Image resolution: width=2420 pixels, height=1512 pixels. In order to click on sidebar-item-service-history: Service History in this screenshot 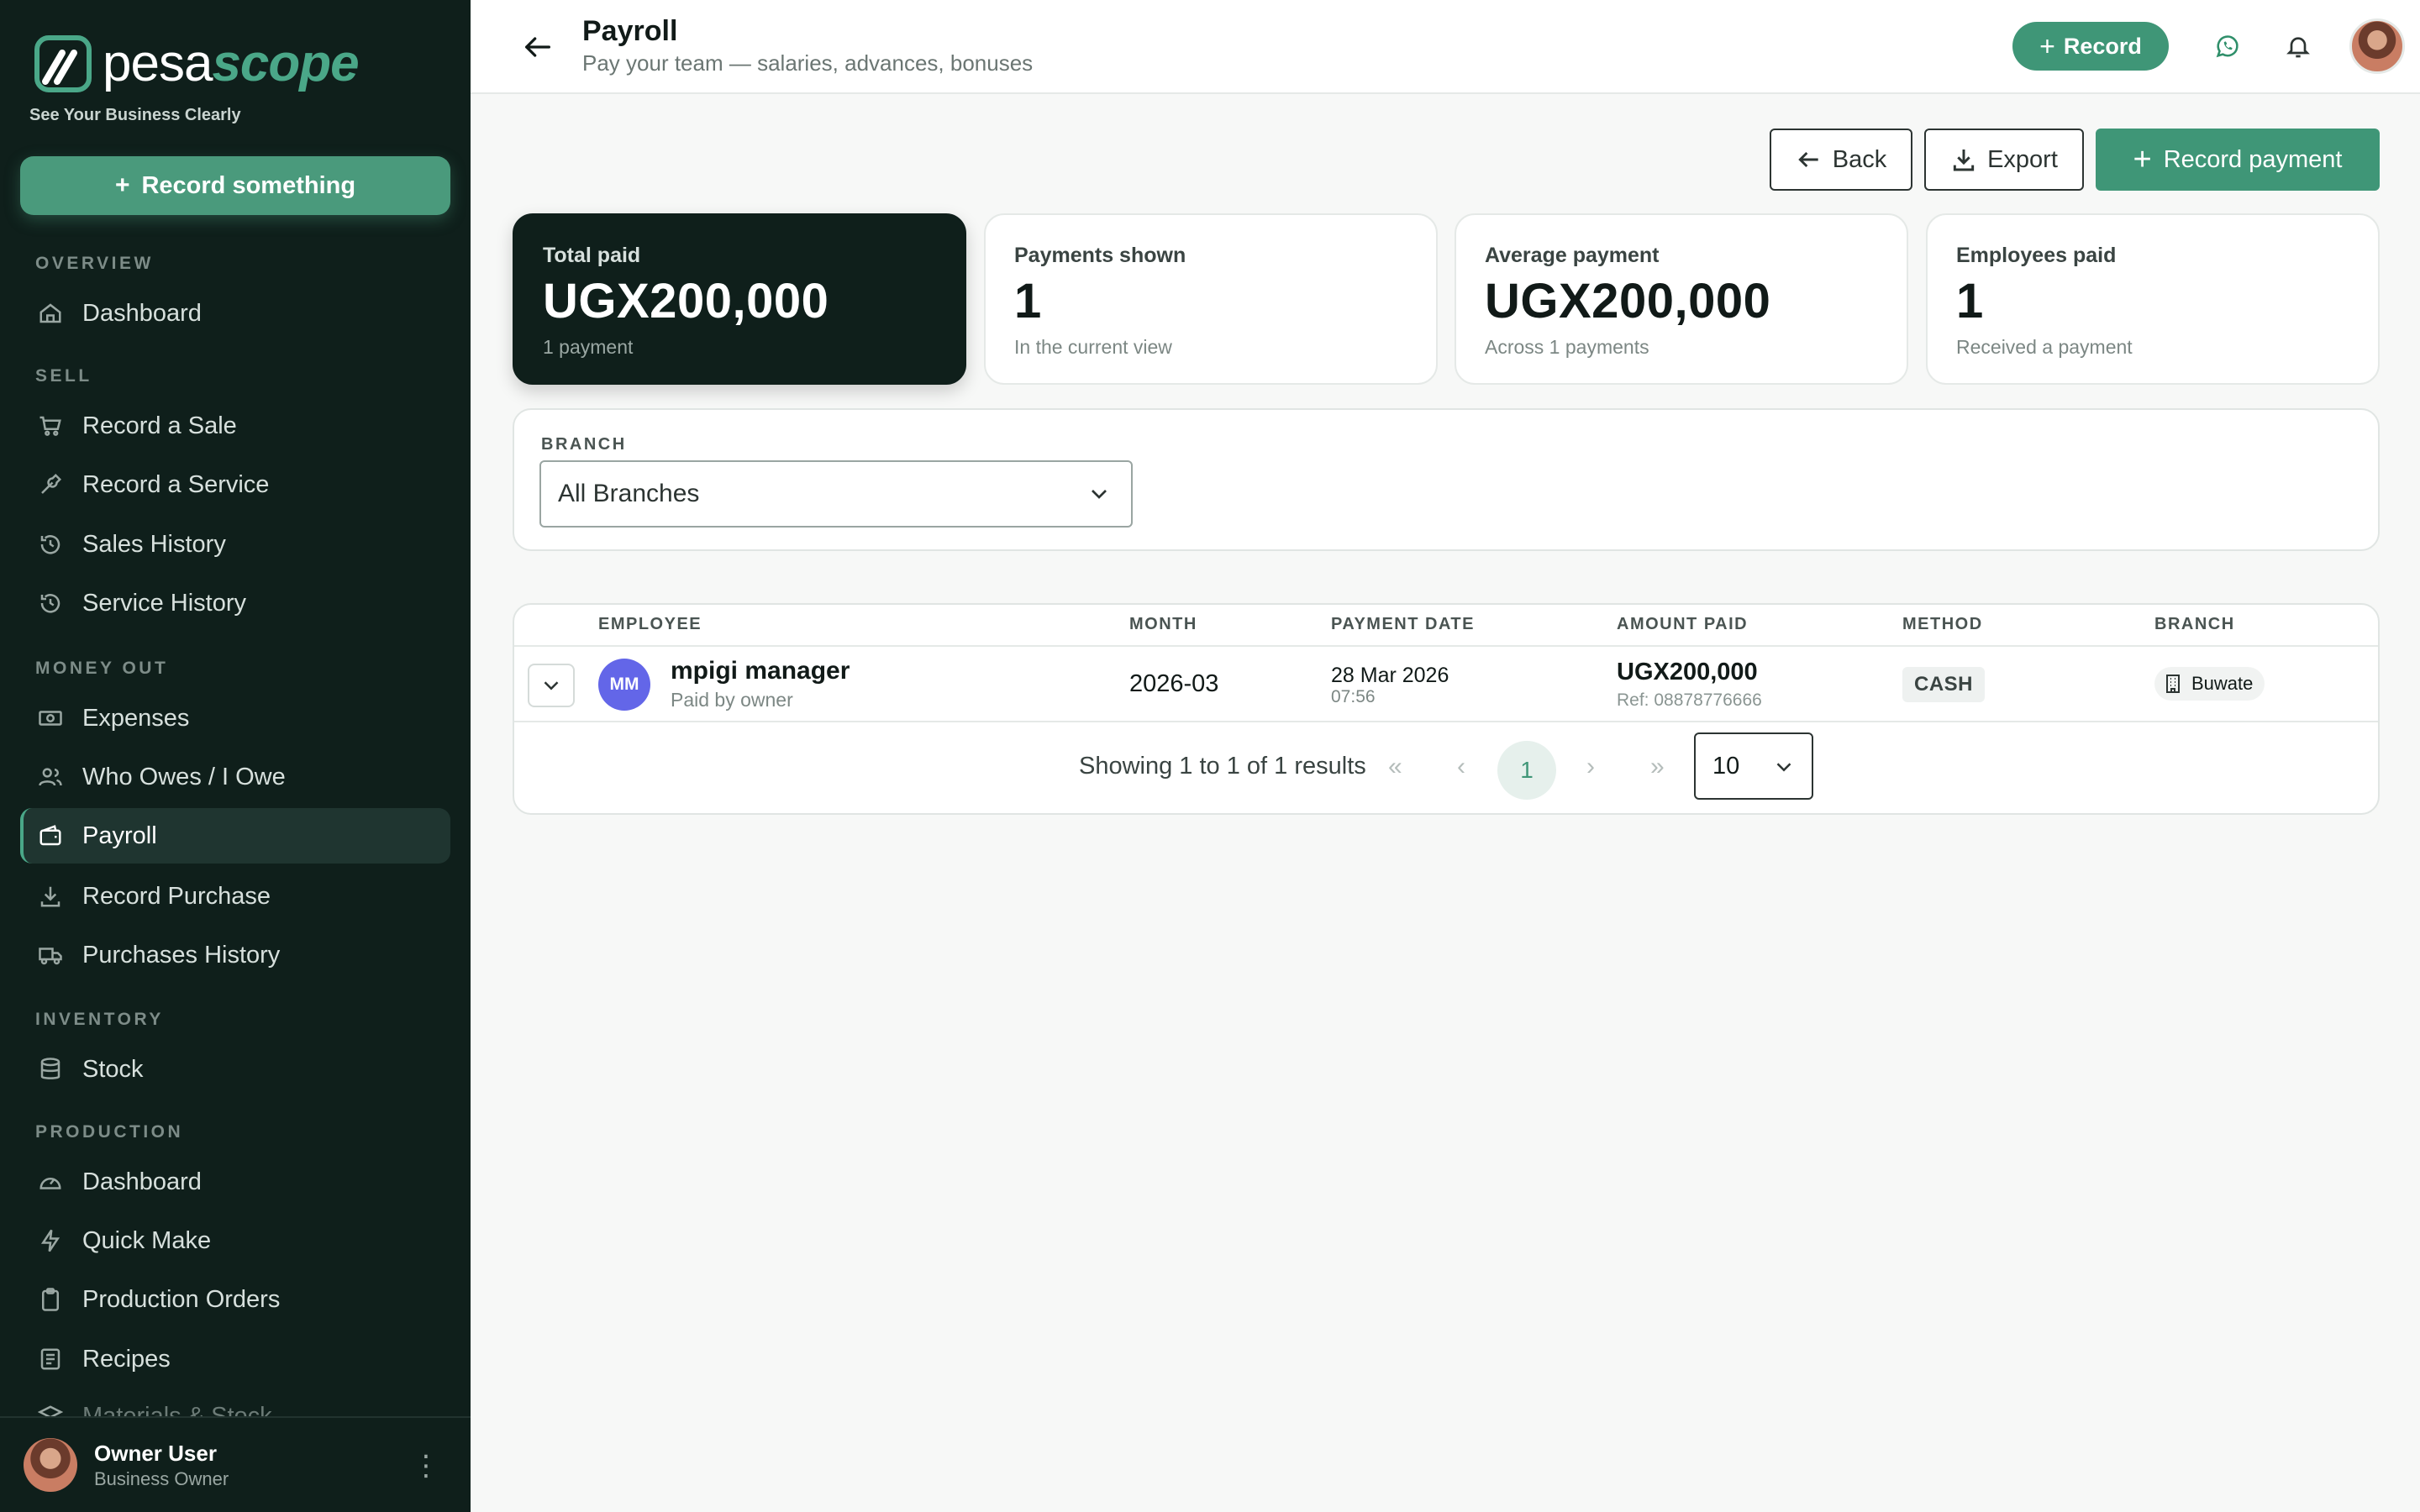, I will do `click(235, 603)`.